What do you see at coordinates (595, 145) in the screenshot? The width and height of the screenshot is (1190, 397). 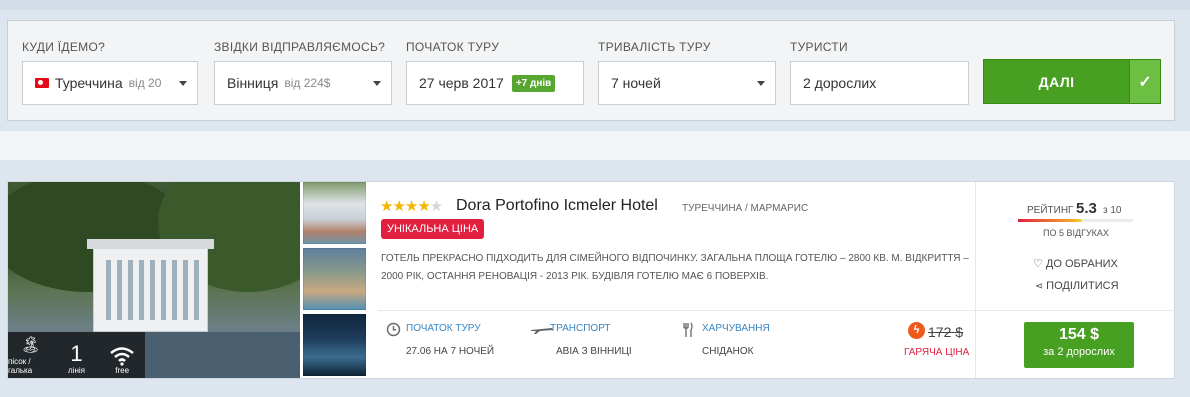 I see `section-divider` at bounding box center [595, 145].